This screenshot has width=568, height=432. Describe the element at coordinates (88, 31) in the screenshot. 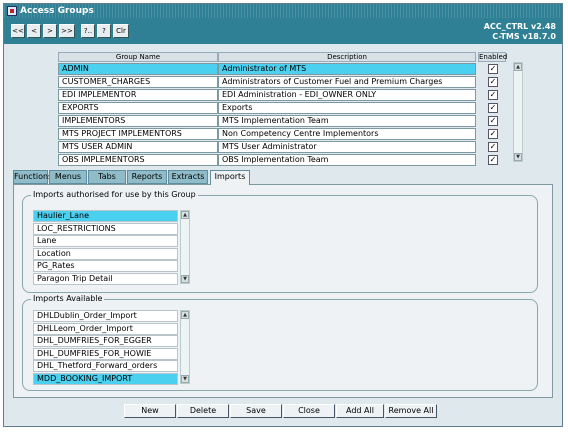

I see `list-of-values-button: ?..` at that location.